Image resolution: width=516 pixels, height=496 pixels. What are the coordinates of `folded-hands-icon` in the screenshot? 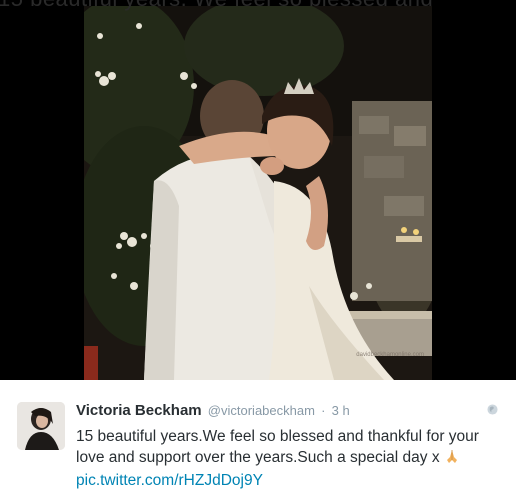 It's located at (452, 459).